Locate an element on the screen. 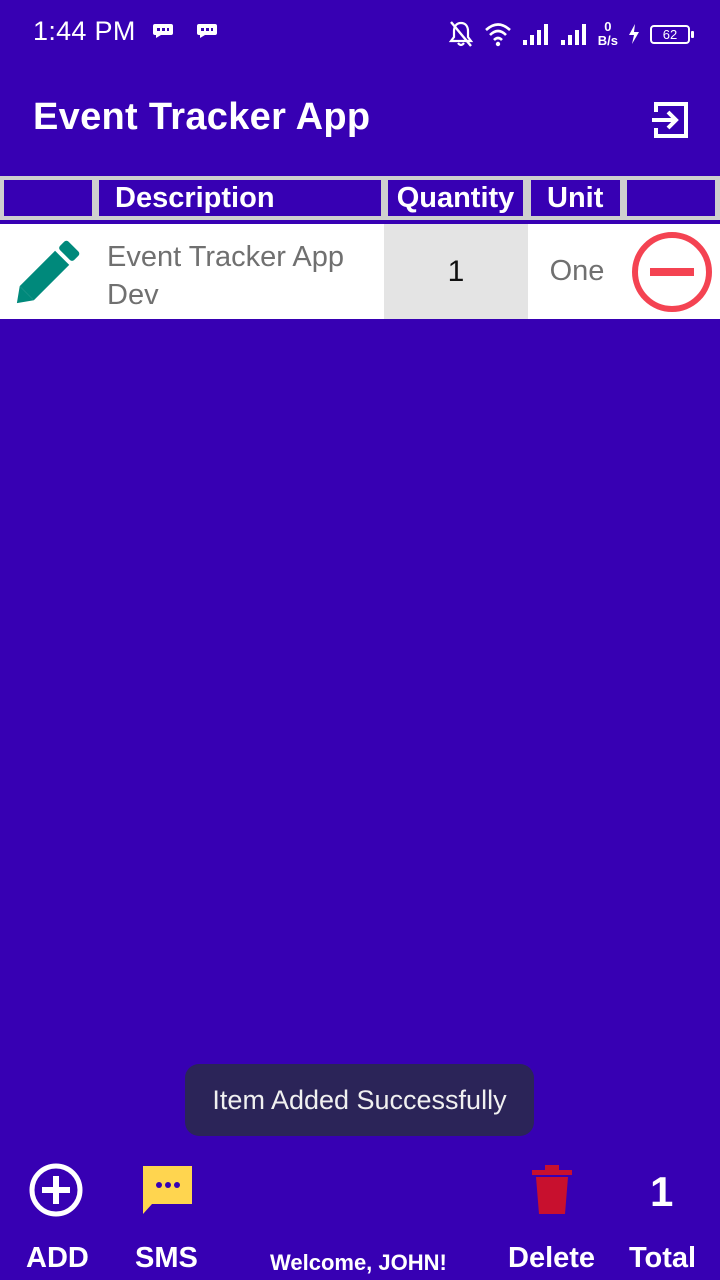  charging-bolt-icon is located at coordinates (634, 34).